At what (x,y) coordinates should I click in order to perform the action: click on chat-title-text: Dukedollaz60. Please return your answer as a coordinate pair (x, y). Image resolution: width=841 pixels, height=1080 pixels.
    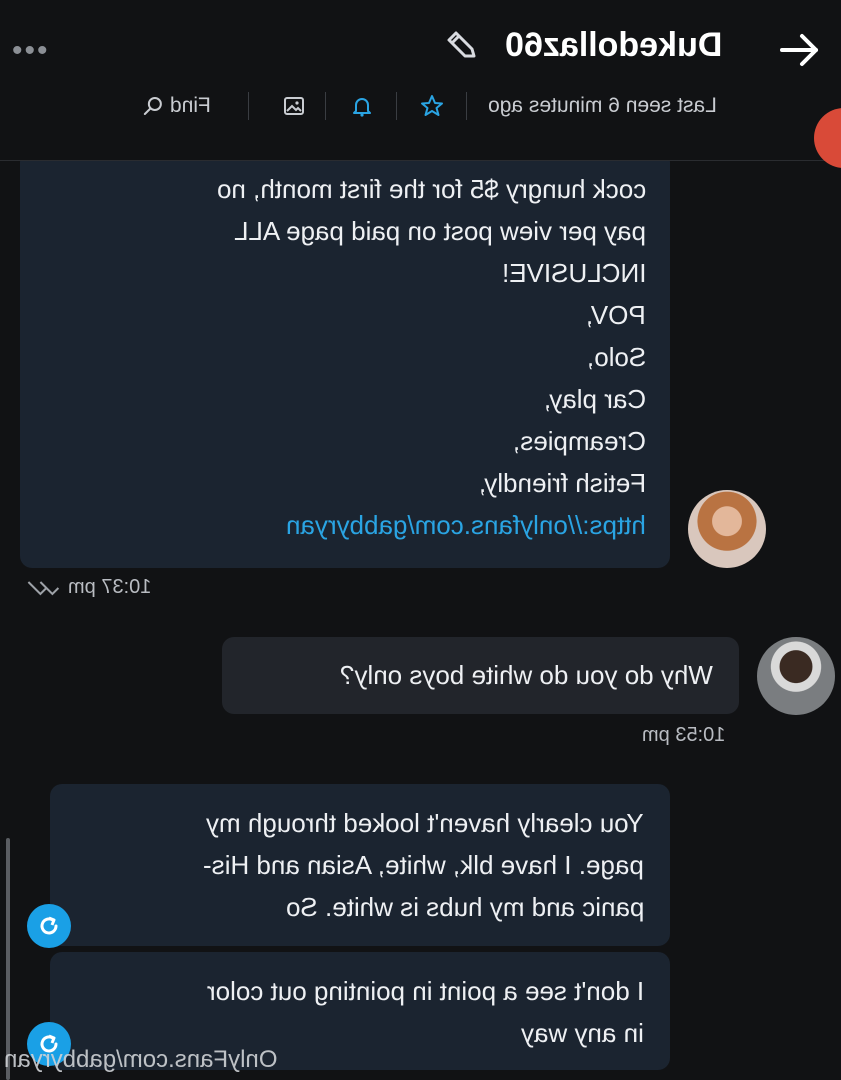
    Looking at the image, I should click on (614, 45).